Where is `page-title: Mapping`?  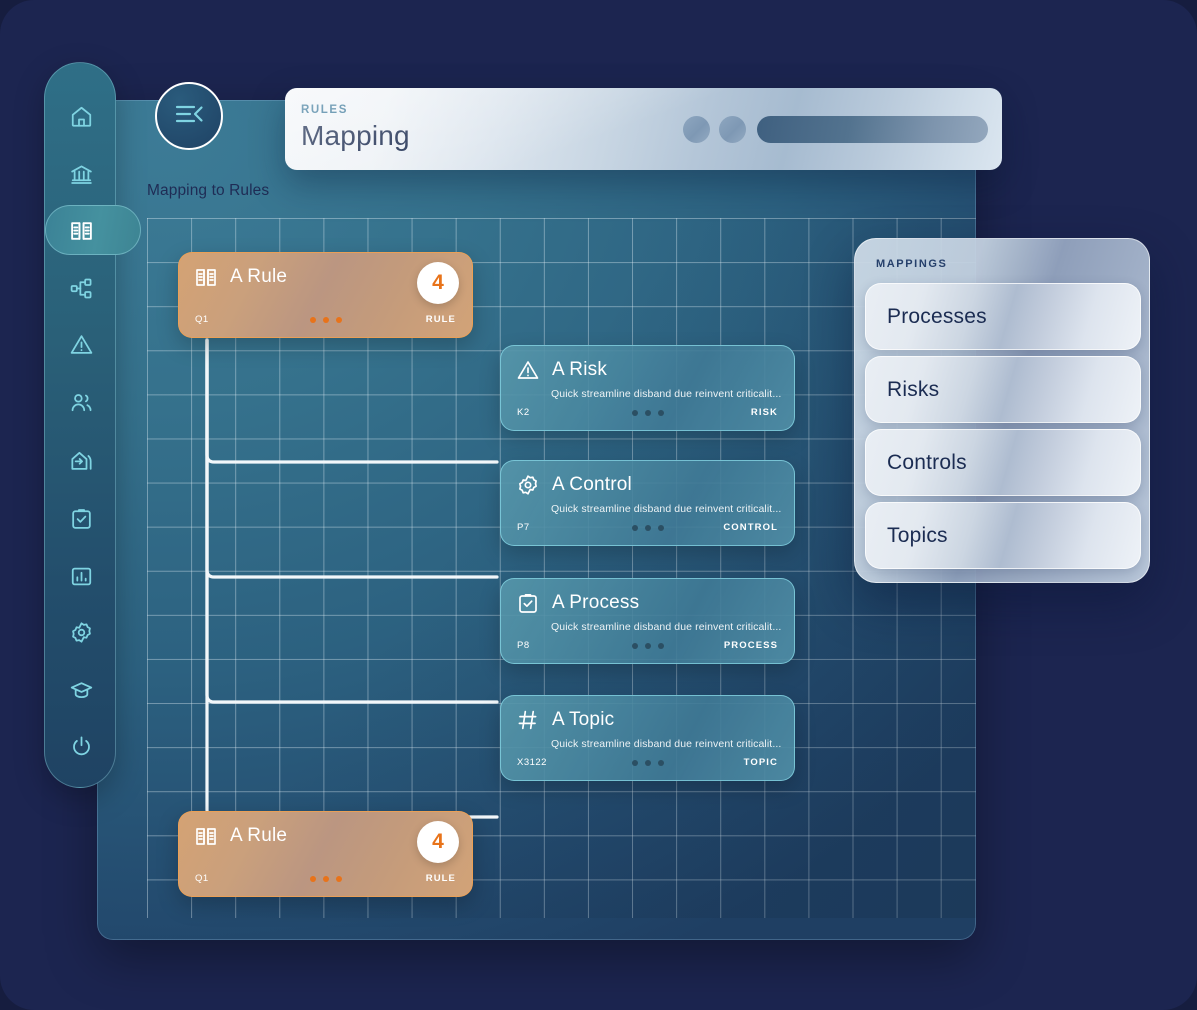
page-title: Mapping is located at coordinates (355, 135).